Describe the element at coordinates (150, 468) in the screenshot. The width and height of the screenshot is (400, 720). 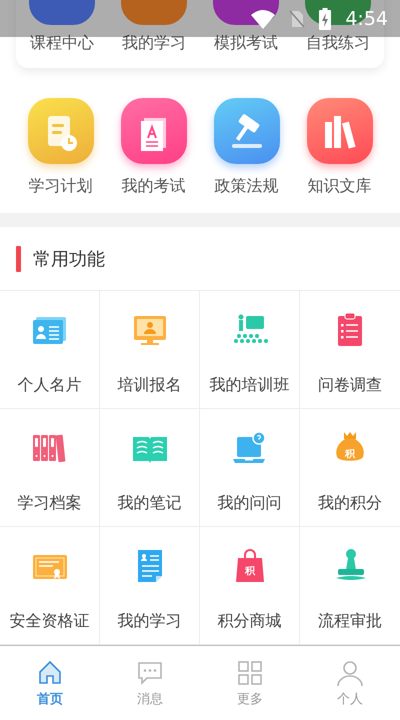
I see `function-tile: 我的笔记` at that location.